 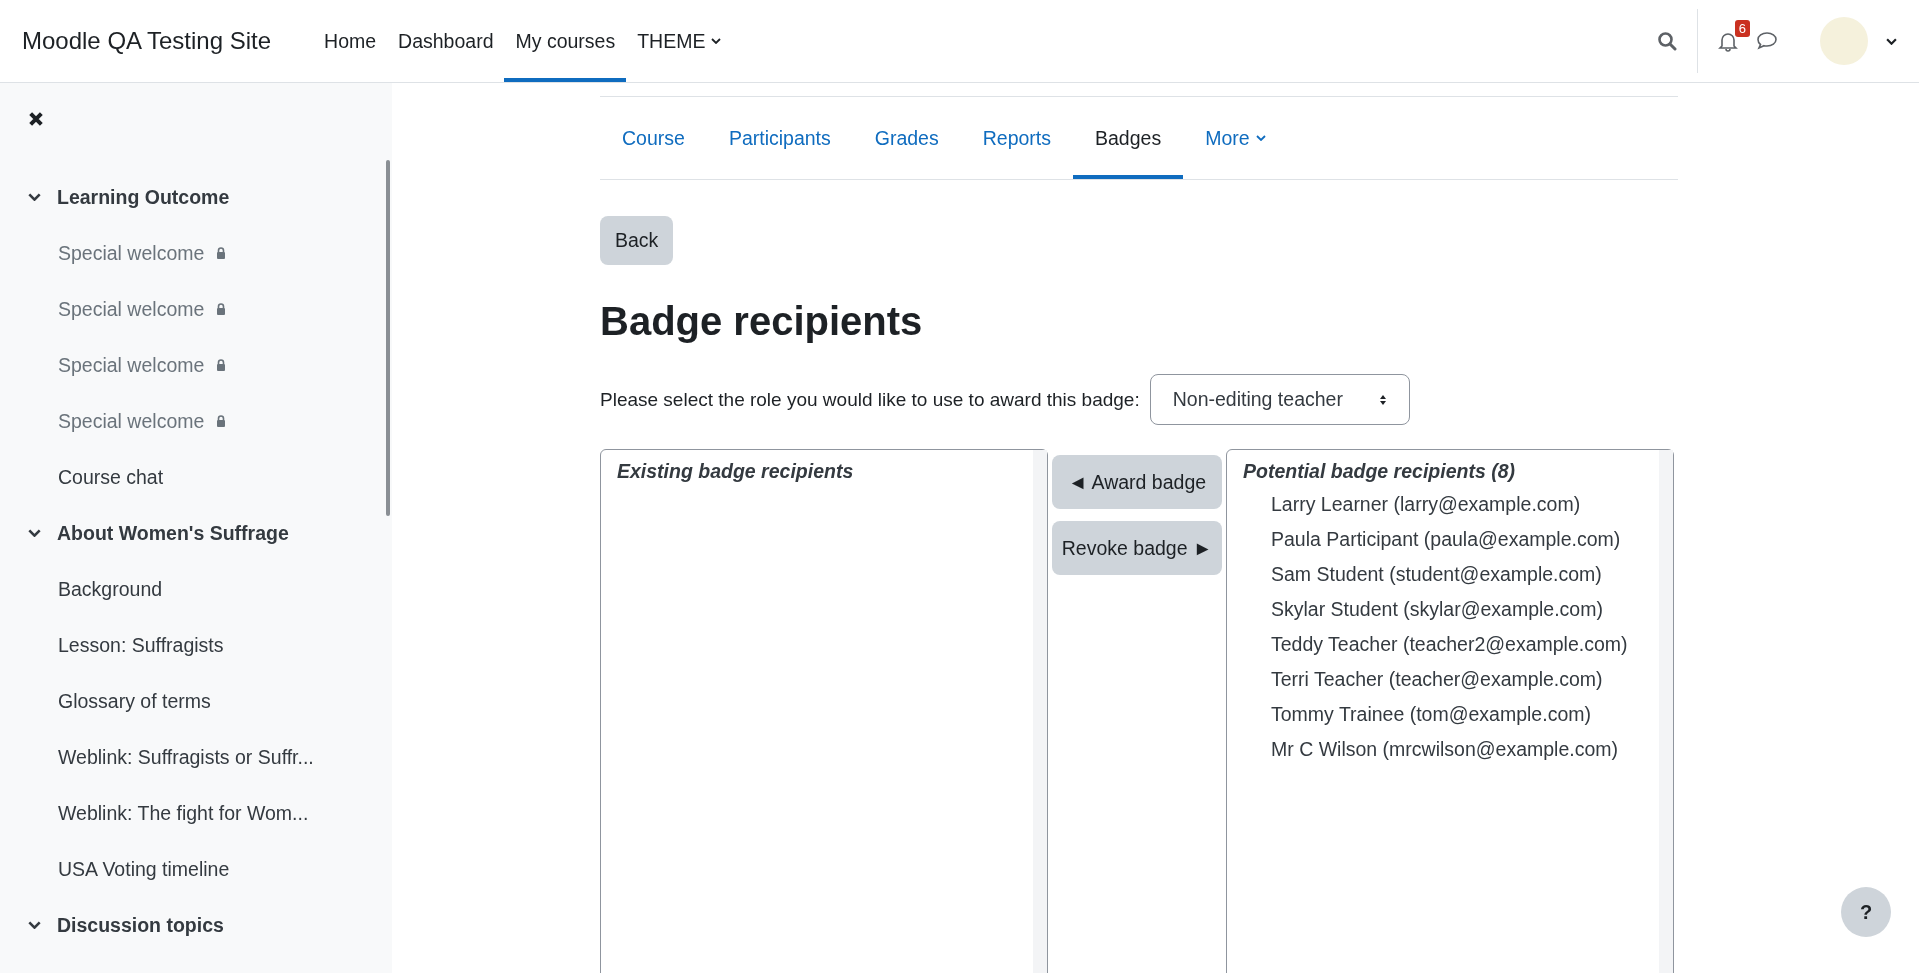 I want to click on help-button: ?, so click(x=1866, y=912).